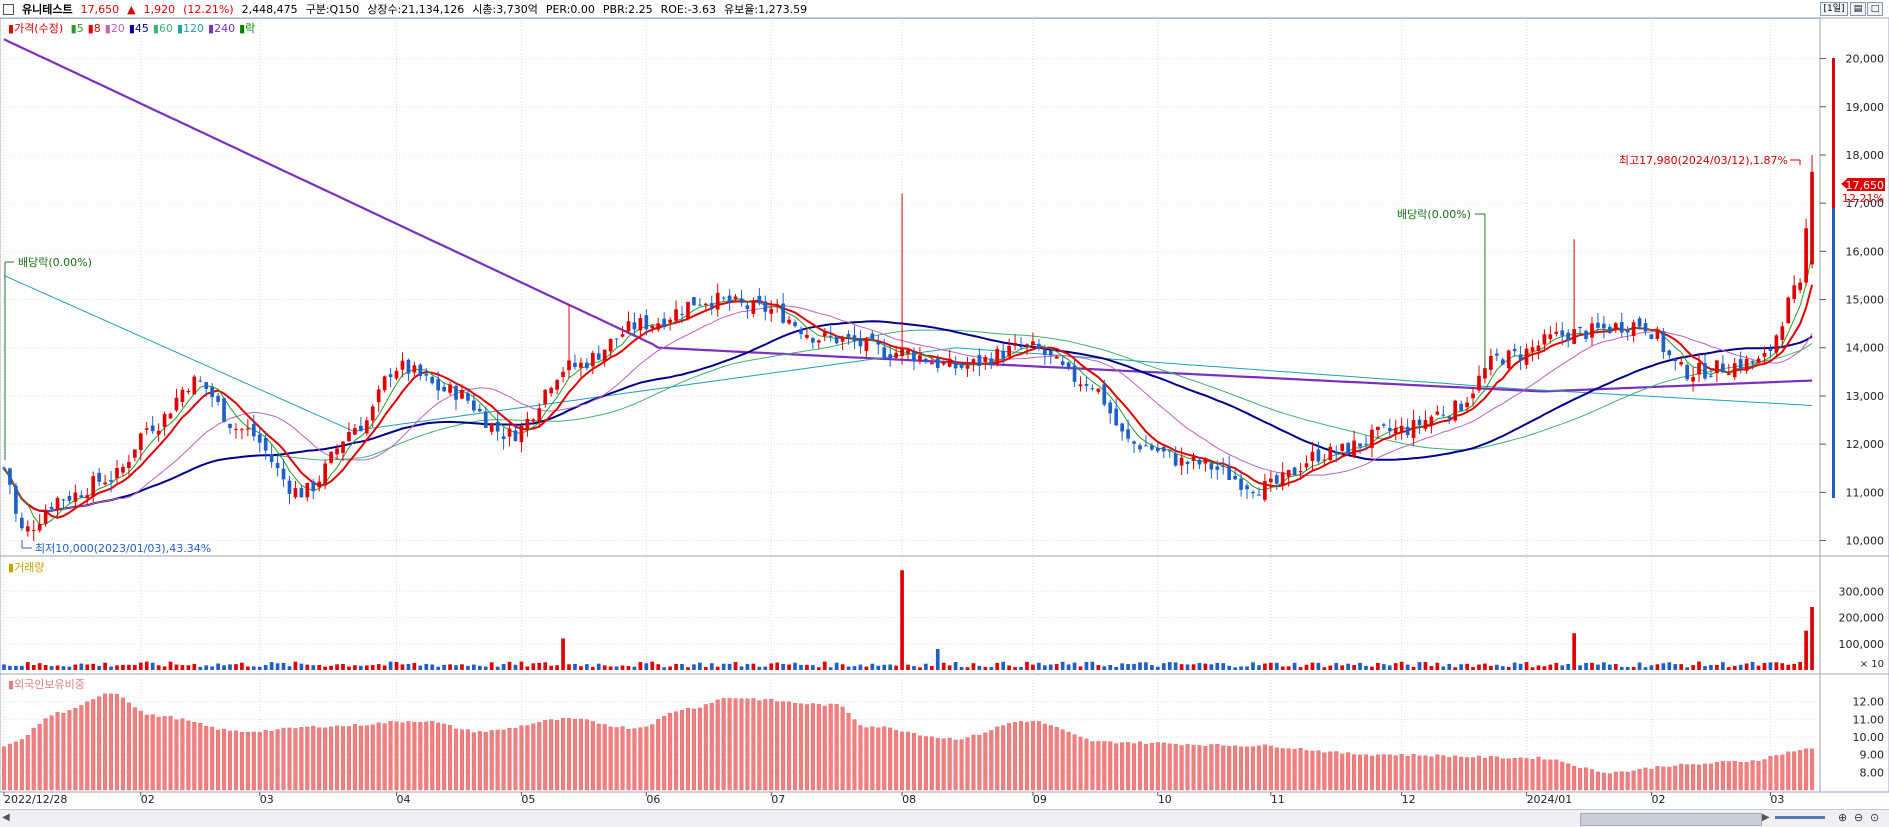 This screenshot has height=827, width=1889. What do you see at coordinates (1658, 799) in the screenshot?
I see `x-axis-label: 02` at bounding box center [1658, 799].